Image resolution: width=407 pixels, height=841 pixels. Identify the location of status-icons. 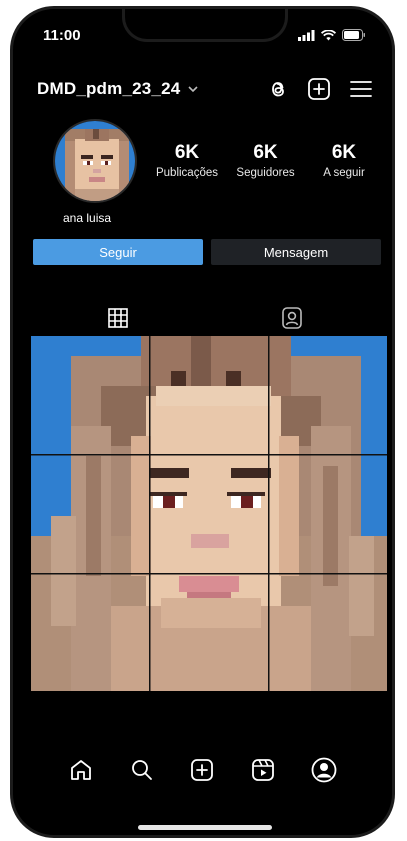
(332, 35).